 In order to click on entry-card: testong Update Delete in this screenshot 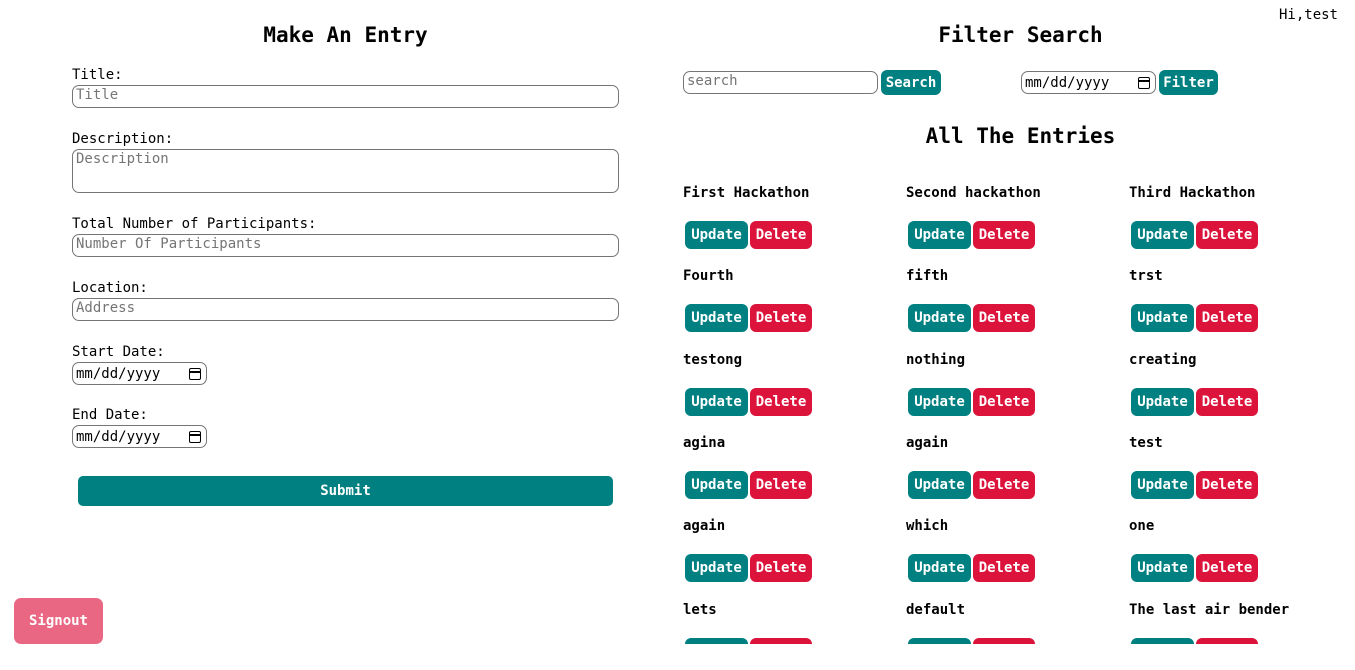, I will do `click(794, 392)`.